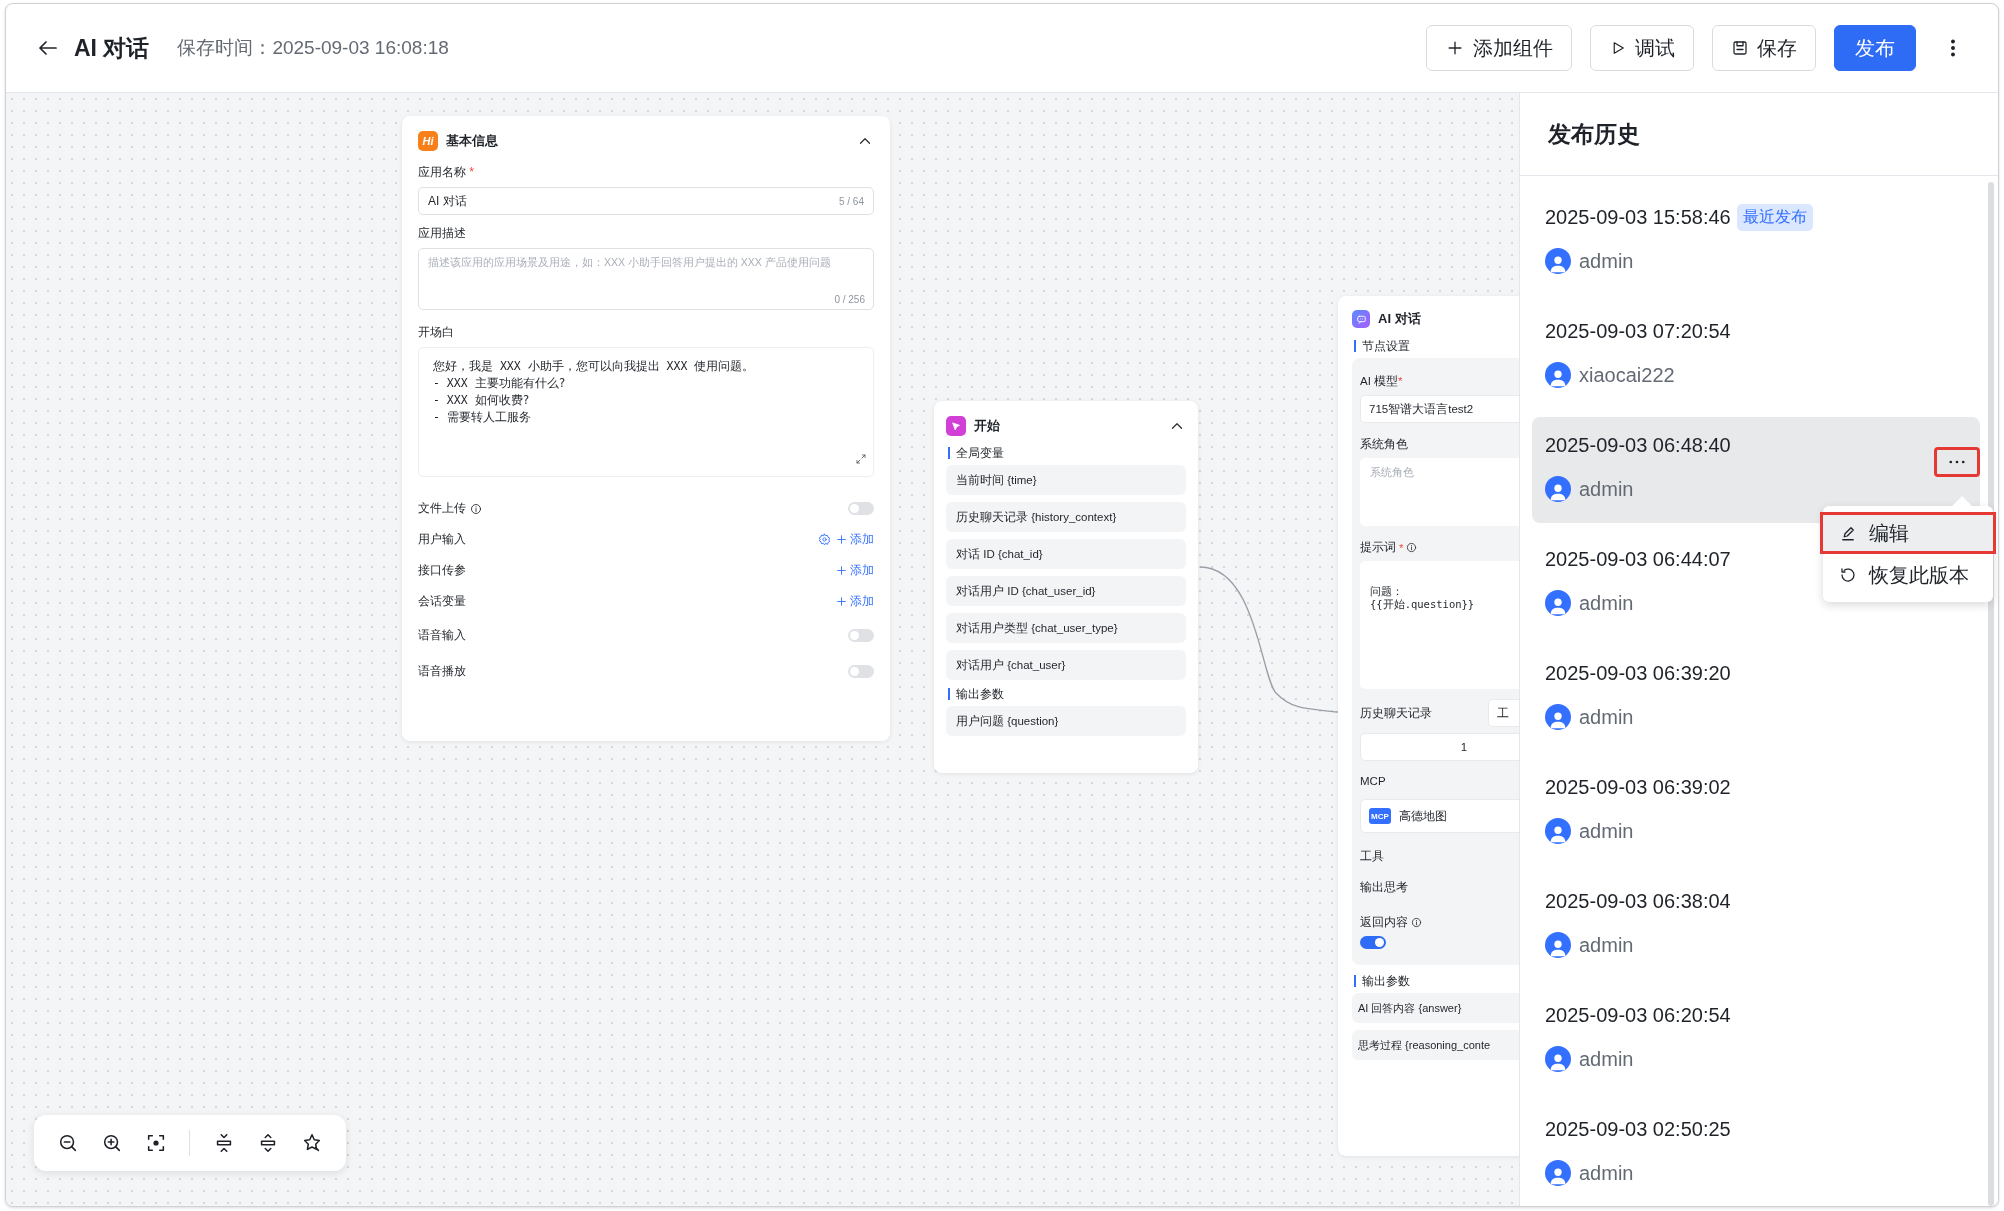 This screenshot has width=2004, height=1211. What do you see at coordinates (646, 201) in the screenshot?
I see `name-input-field: AI 对话 5 / 64` at bounding box center [646, 201].